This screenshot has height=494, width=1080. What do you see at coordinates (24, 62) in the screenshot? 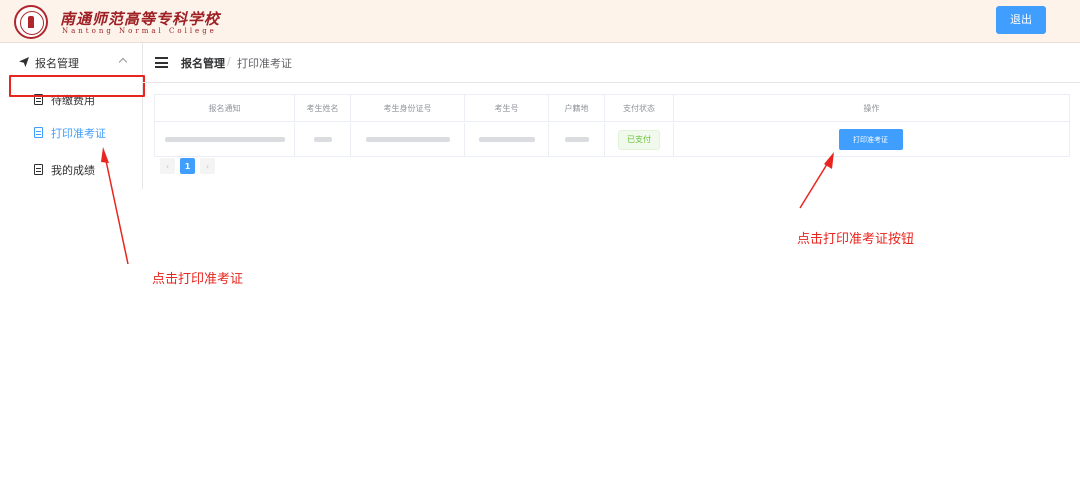
I see `send-icon` at bounding box center [24, 62].